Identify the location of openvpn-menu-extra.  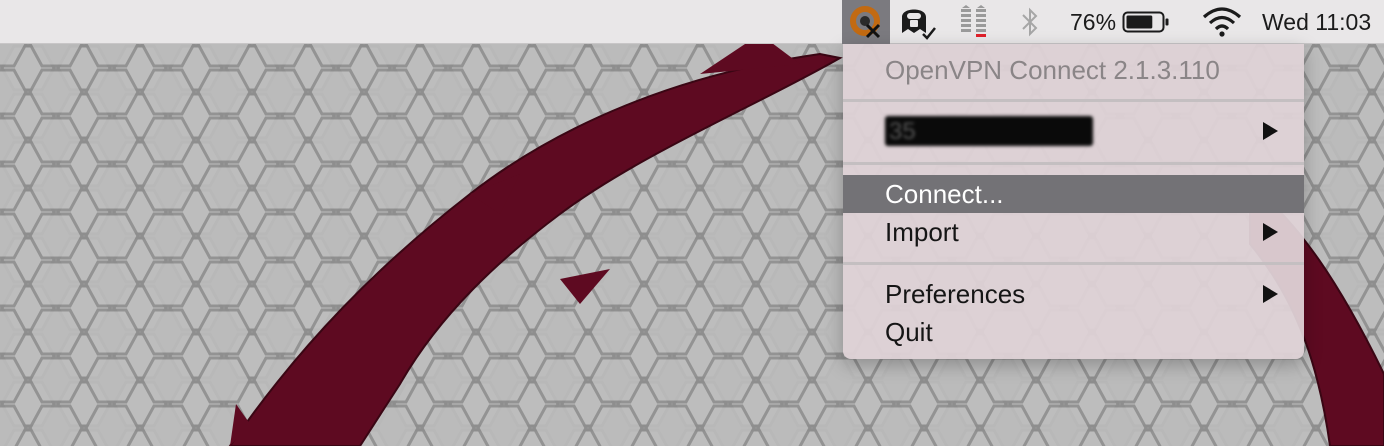
(866, 22).